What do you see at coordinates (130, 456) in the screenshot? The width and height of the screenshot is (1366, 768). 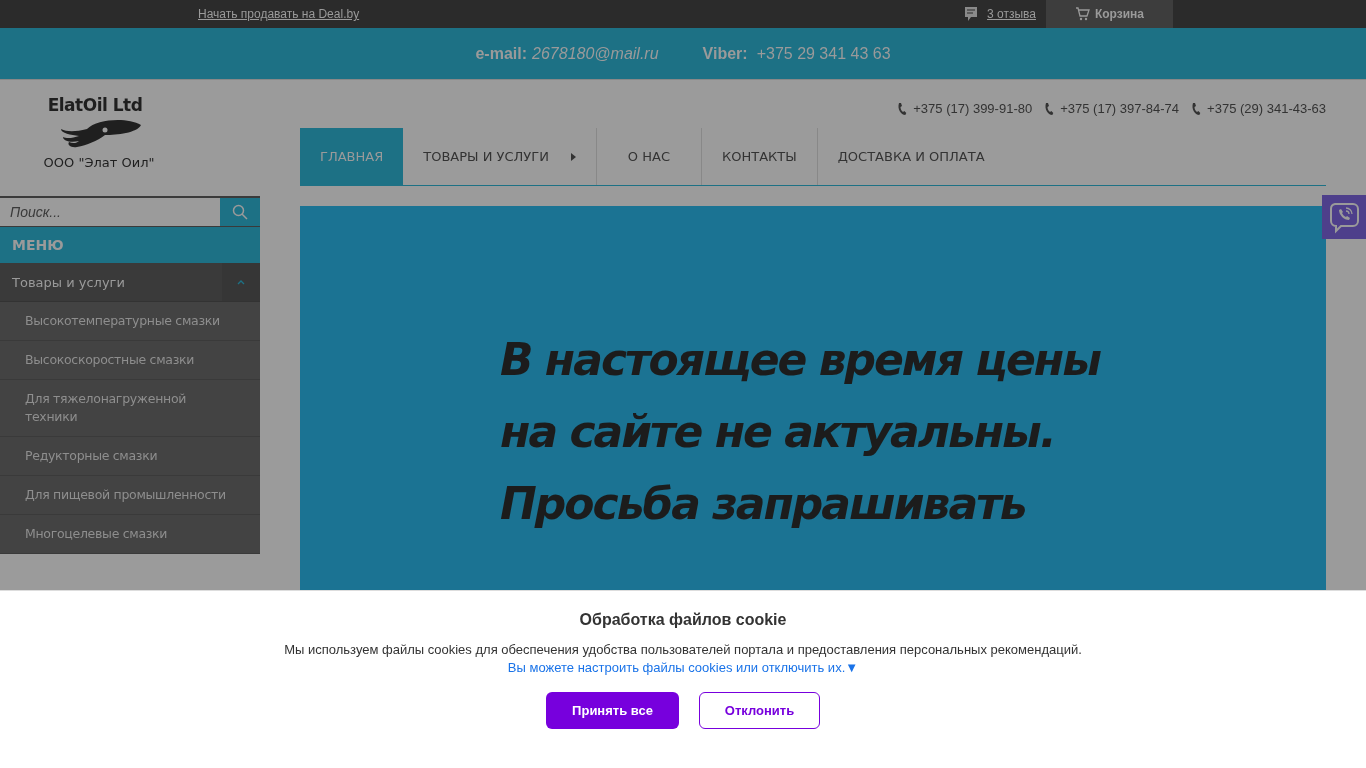 I see `subcategory-item: Редукторные смазки` at bounding box center [130, 456].